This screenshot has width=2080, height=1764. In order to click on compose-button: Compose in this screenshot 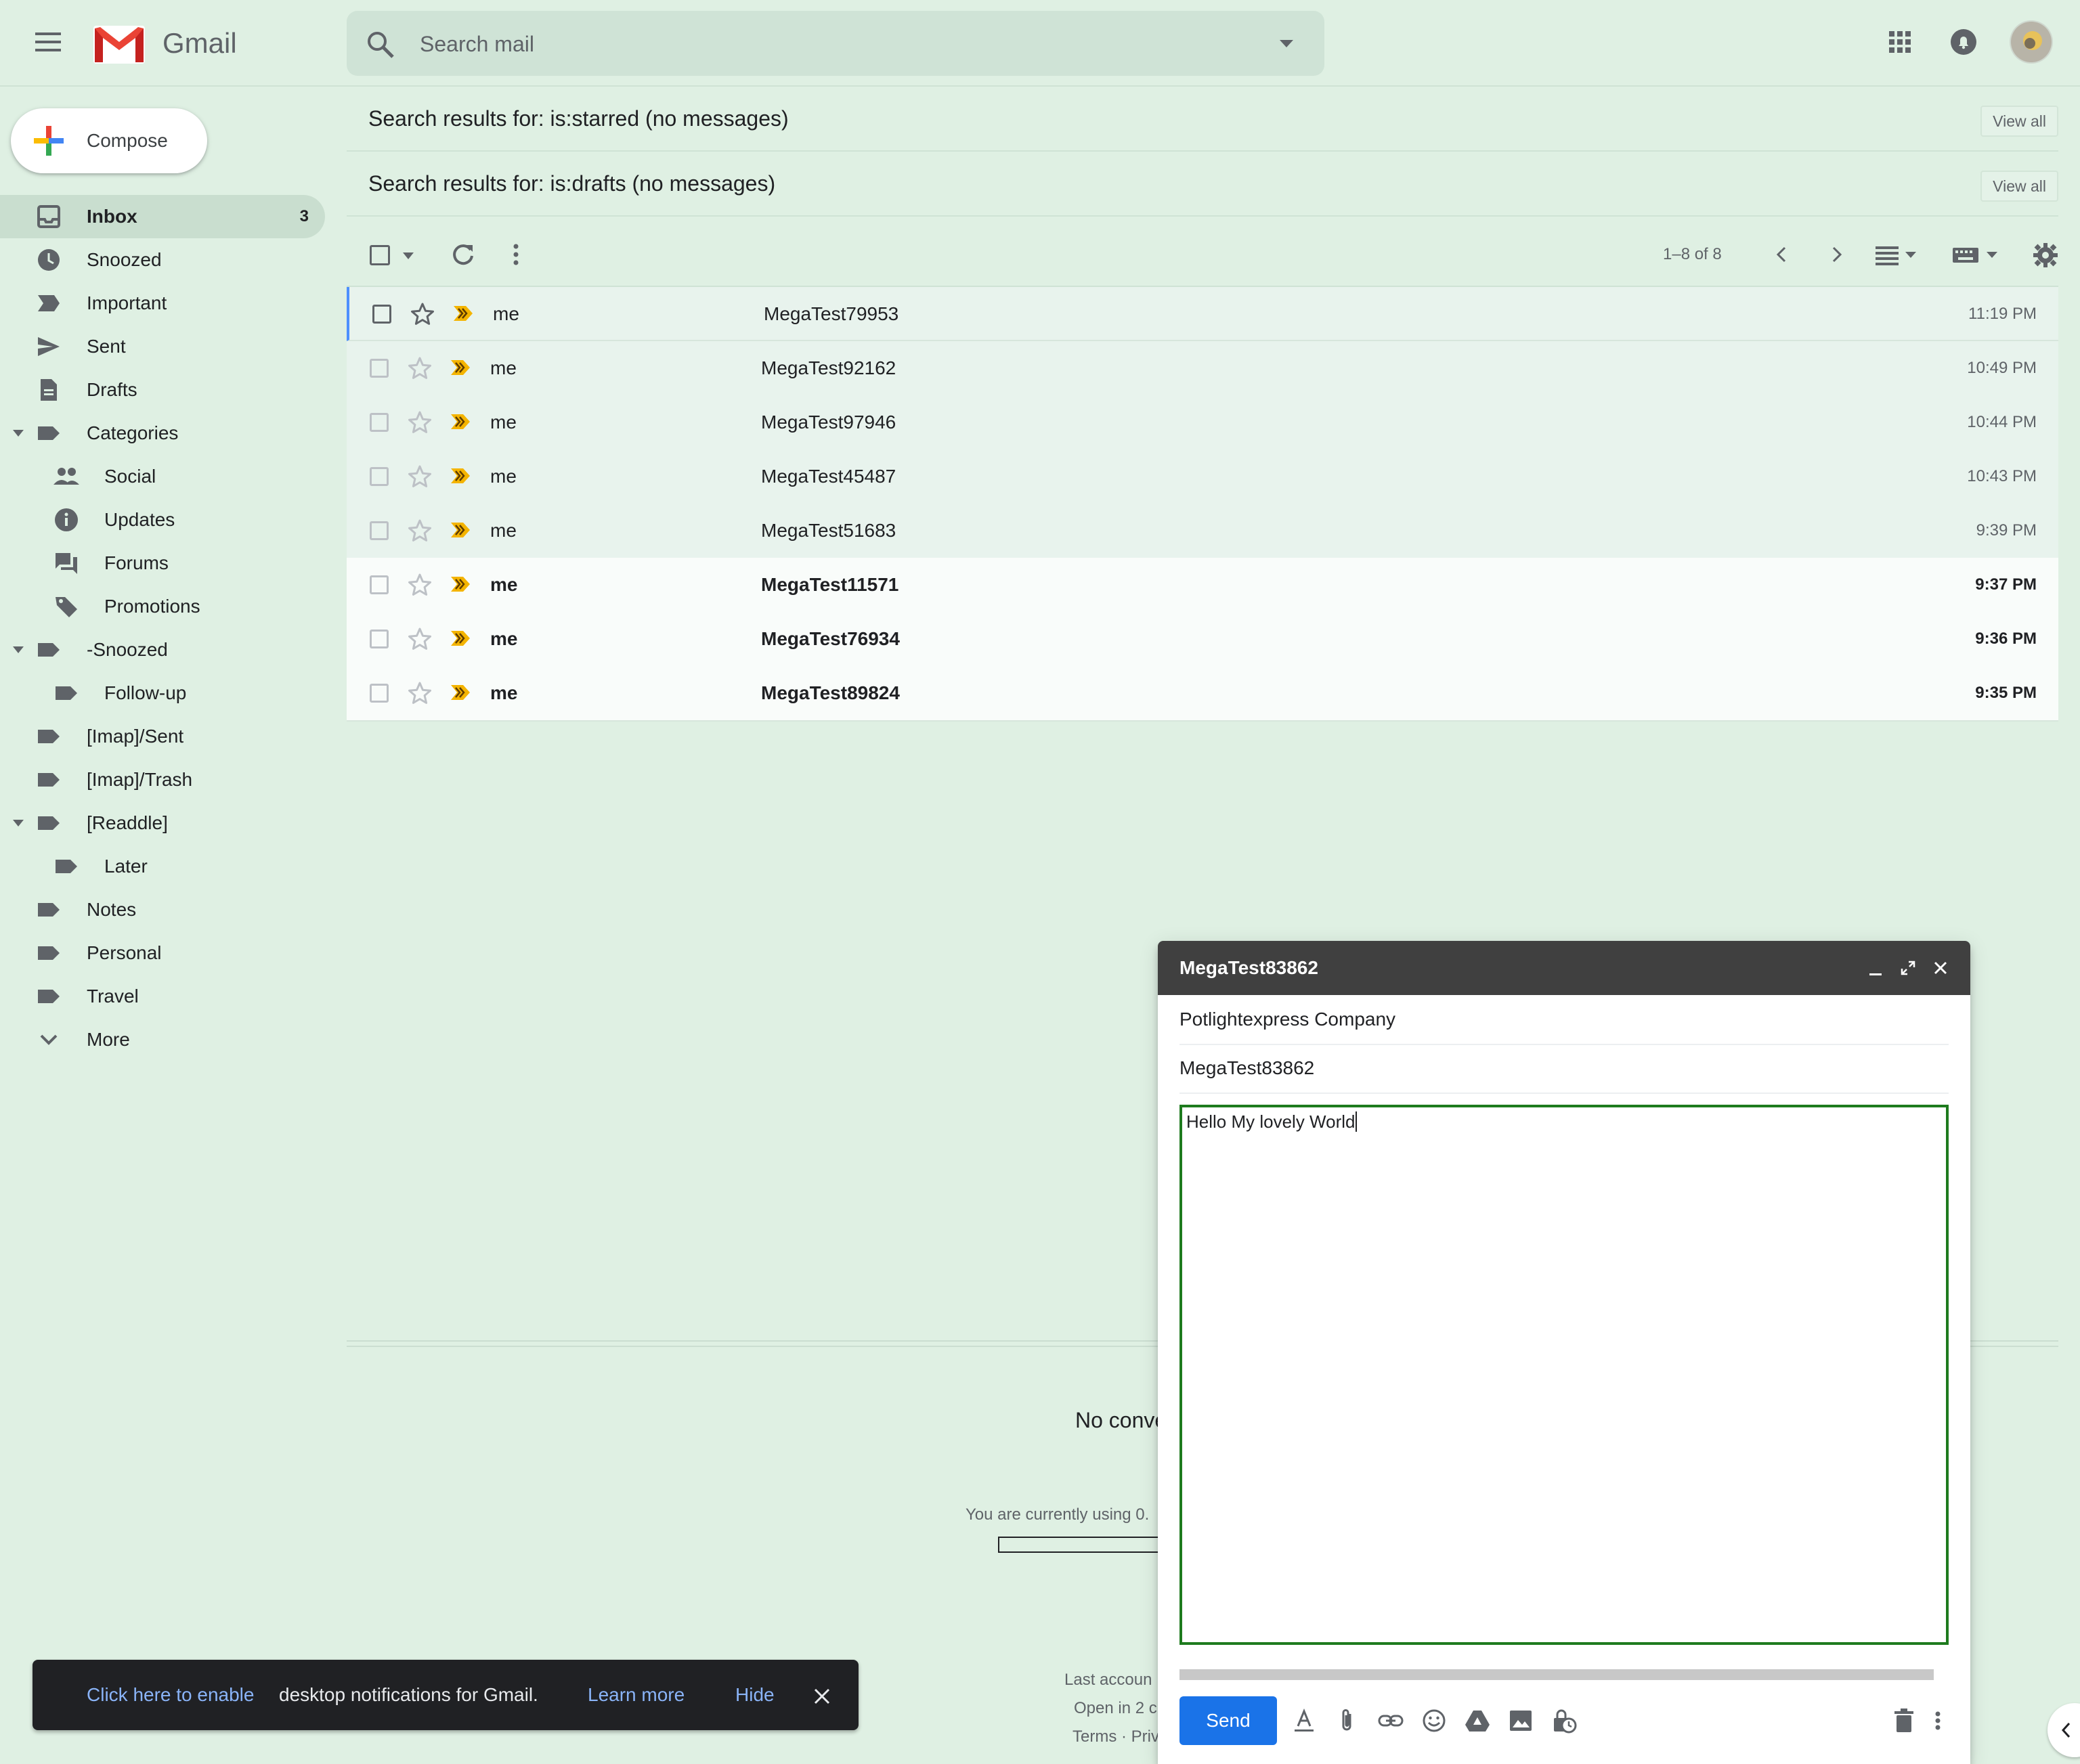, I will do `click(109, 140)`.